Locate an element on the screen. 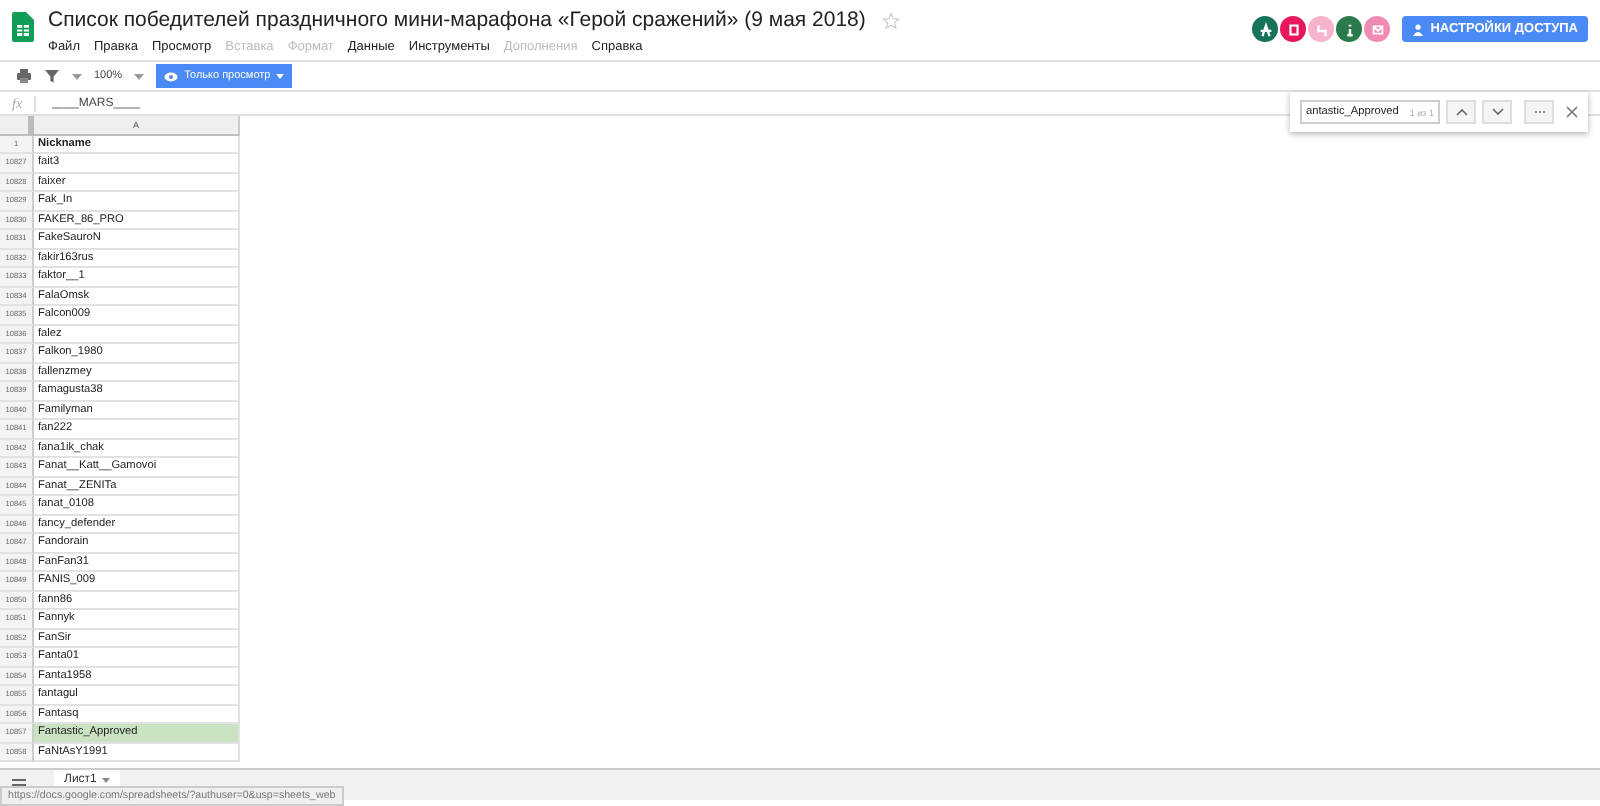 This screenshot has height=806, width=1600. chevron-up-icon is located at coordinates (1461, 112).